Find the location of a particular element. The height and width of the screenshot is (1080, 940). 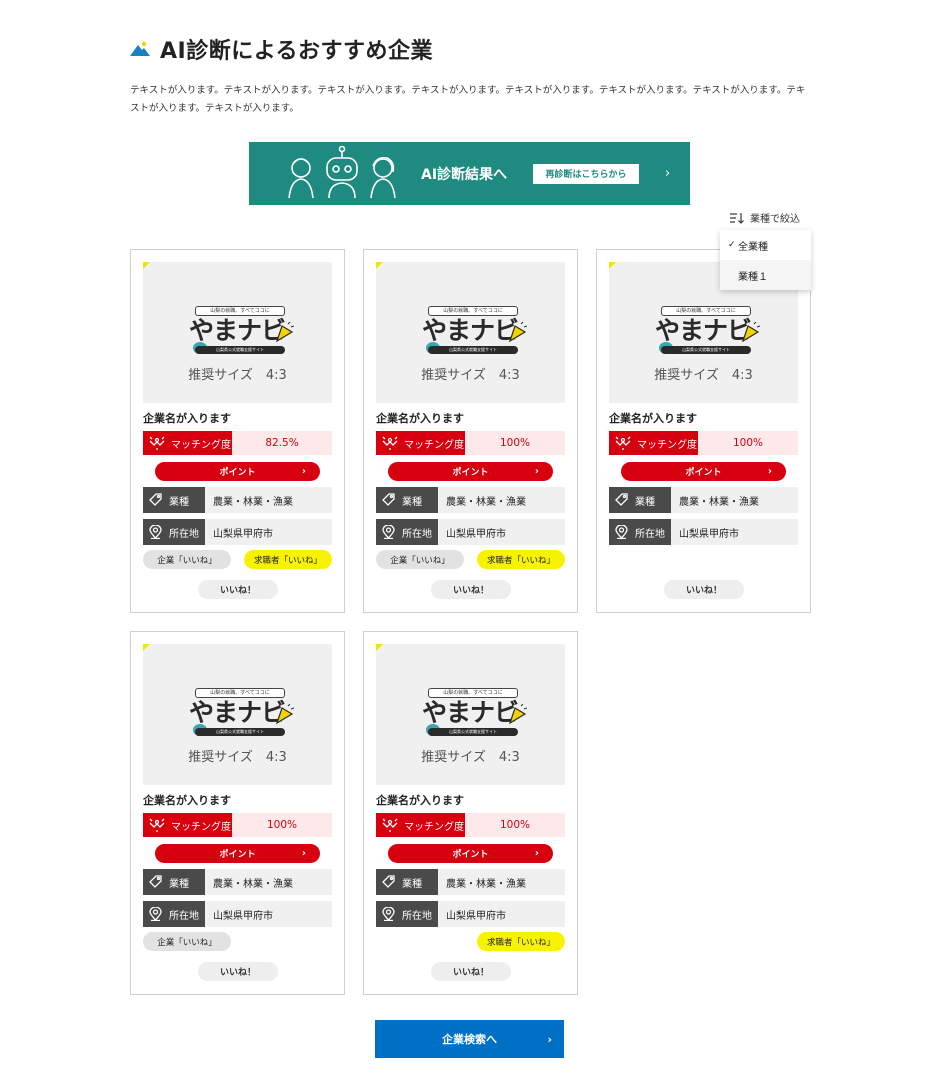

matching-row: マッチング度 82.5% is located at coordinates (237, 443).